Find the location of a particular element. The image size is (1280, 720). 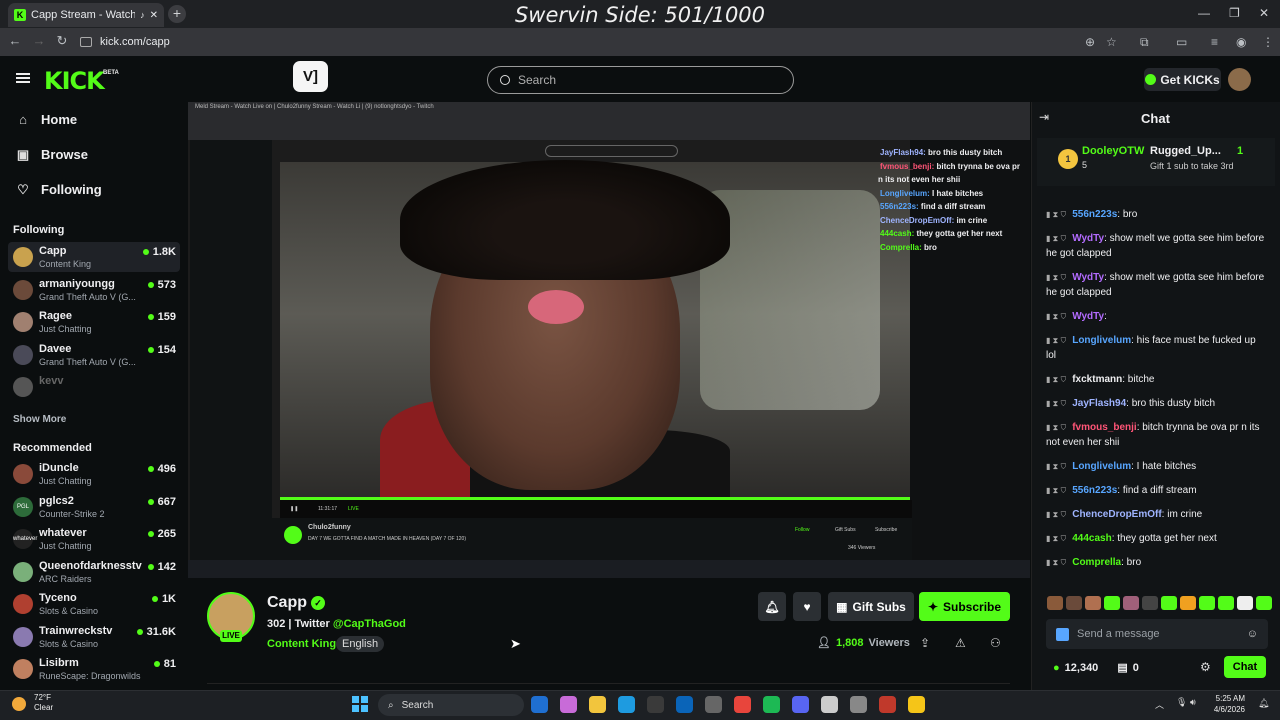

profile-icon: ◉ is located at coordinates (1241, 42).